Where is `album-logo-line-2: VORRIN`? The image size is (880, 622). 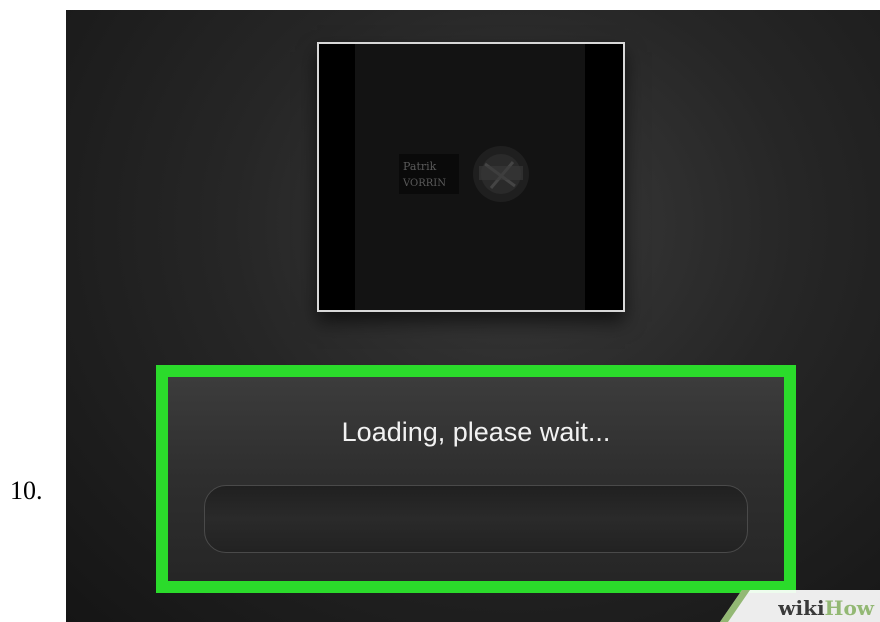
album-logo-line-2: VORRIN is located at coordinates (424, 183).